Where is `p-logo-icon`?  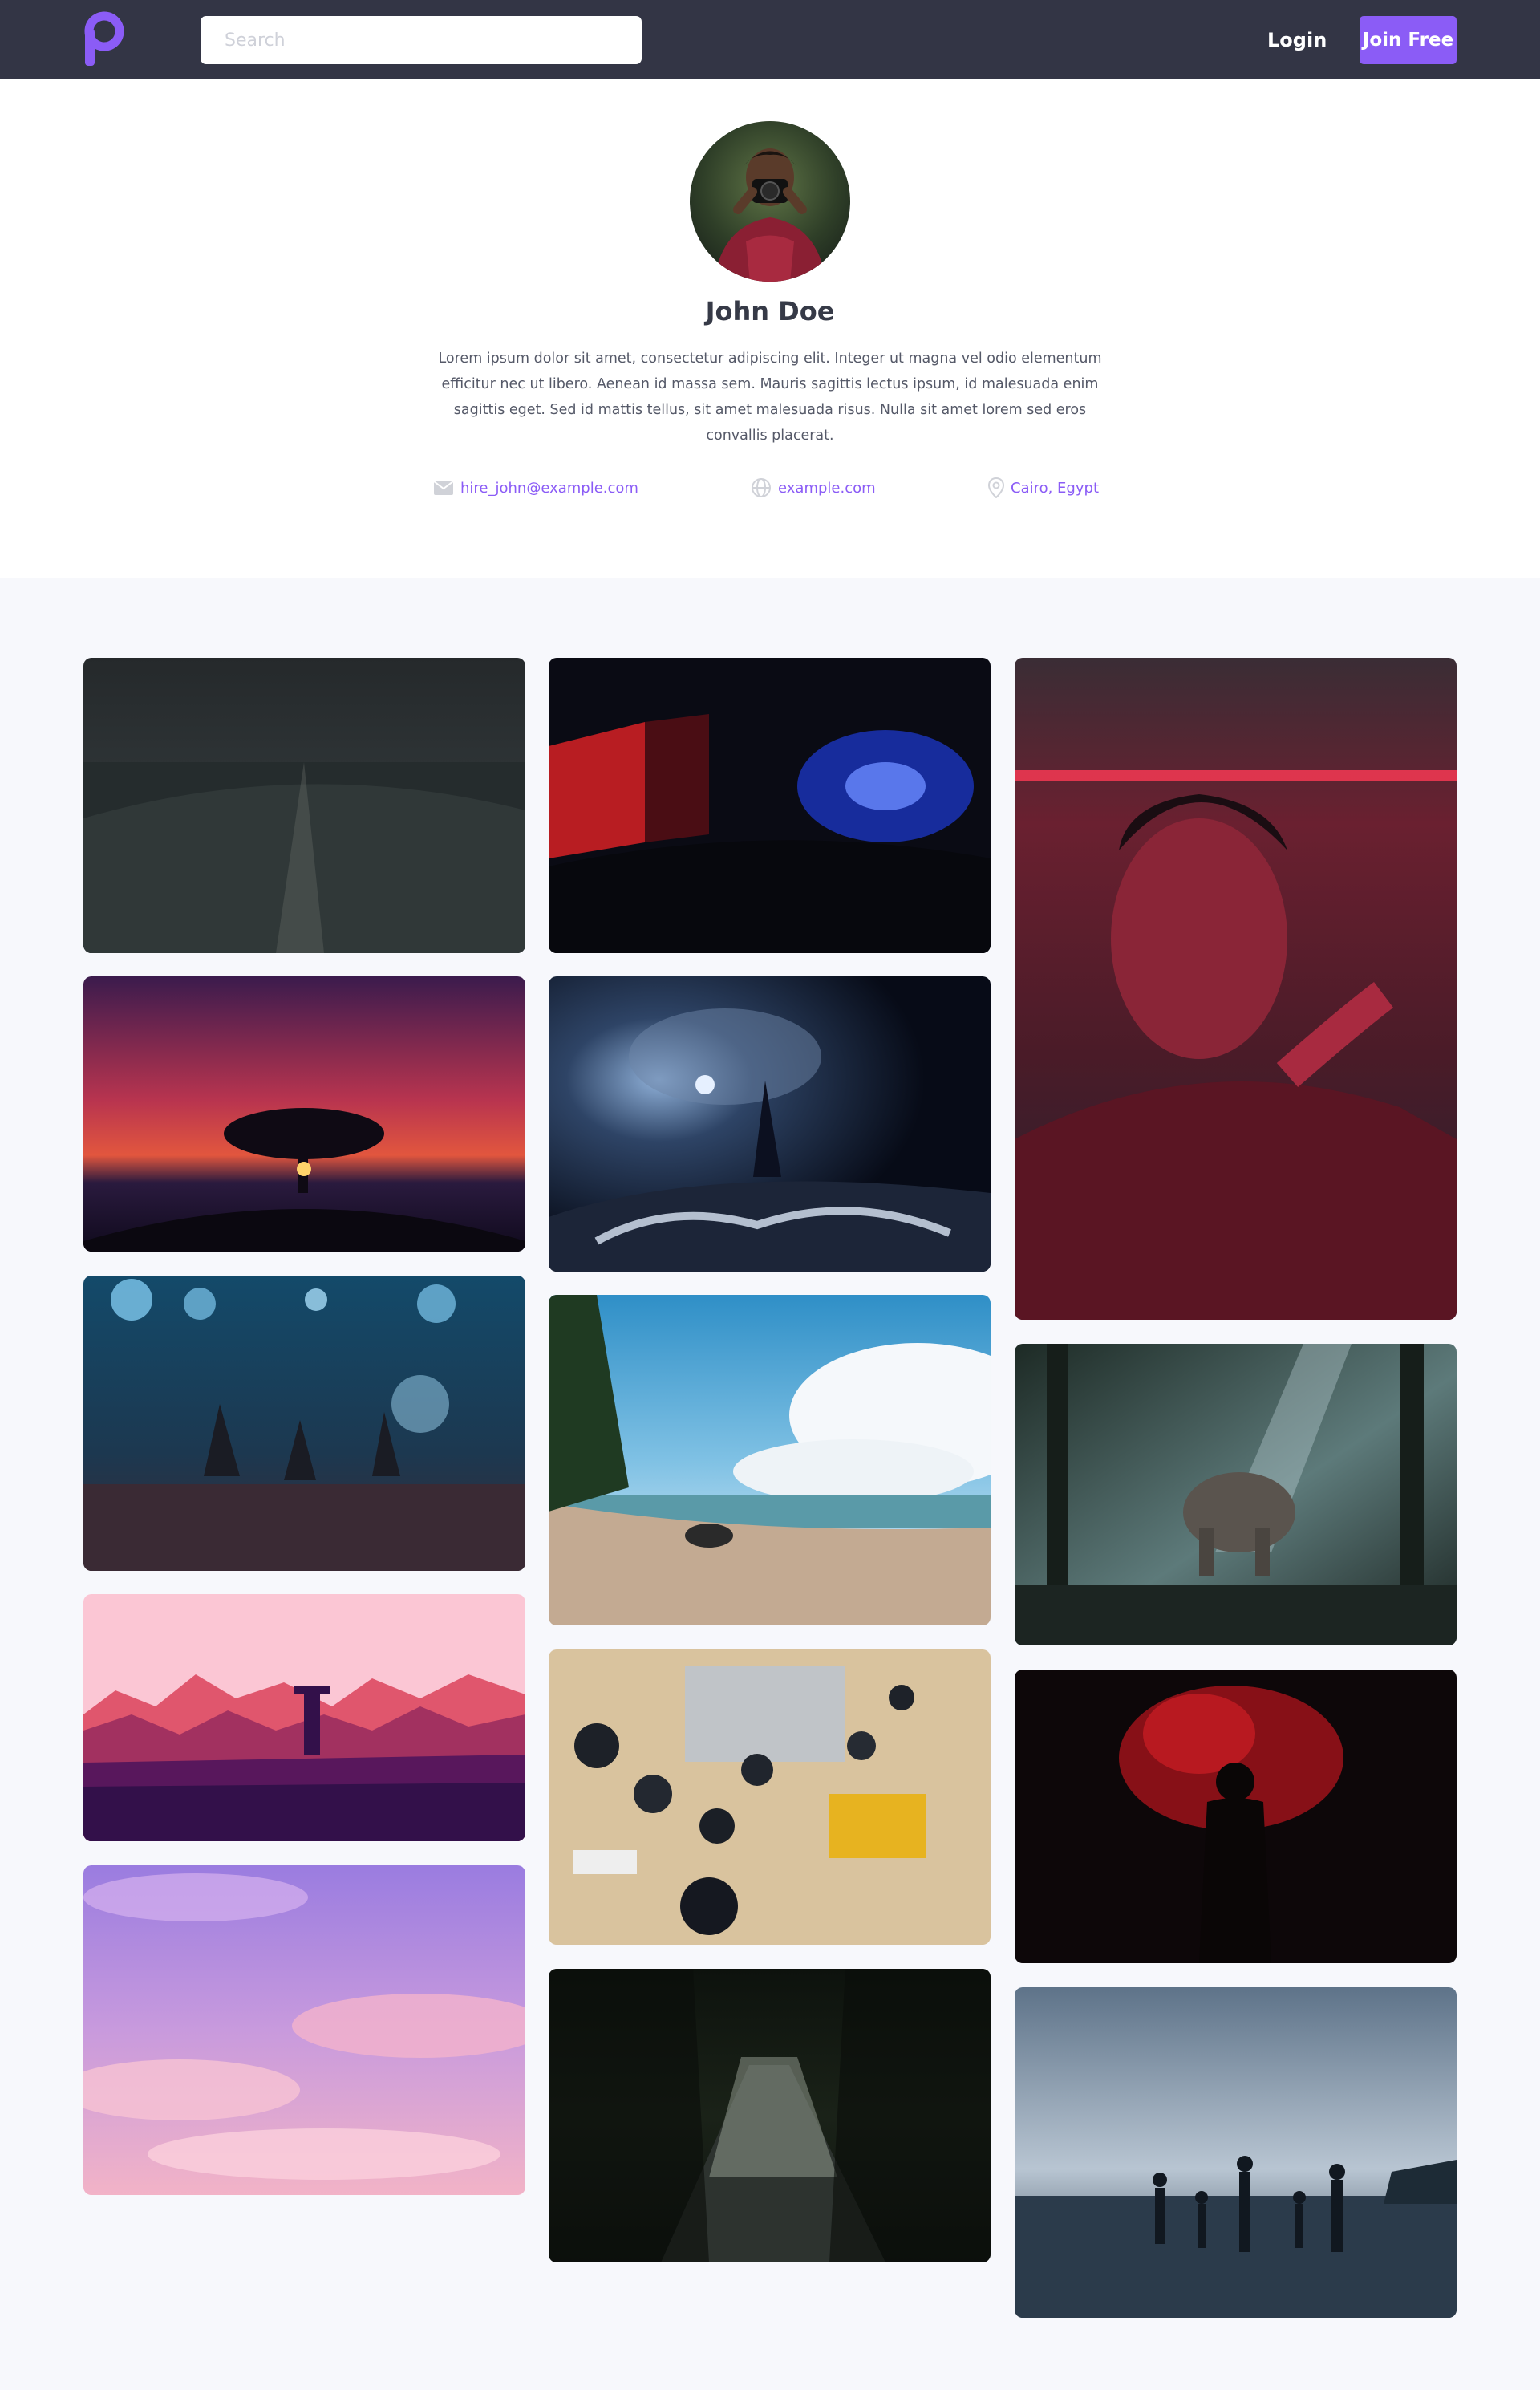
p-logo-icon is located at coordinates (104, 39).